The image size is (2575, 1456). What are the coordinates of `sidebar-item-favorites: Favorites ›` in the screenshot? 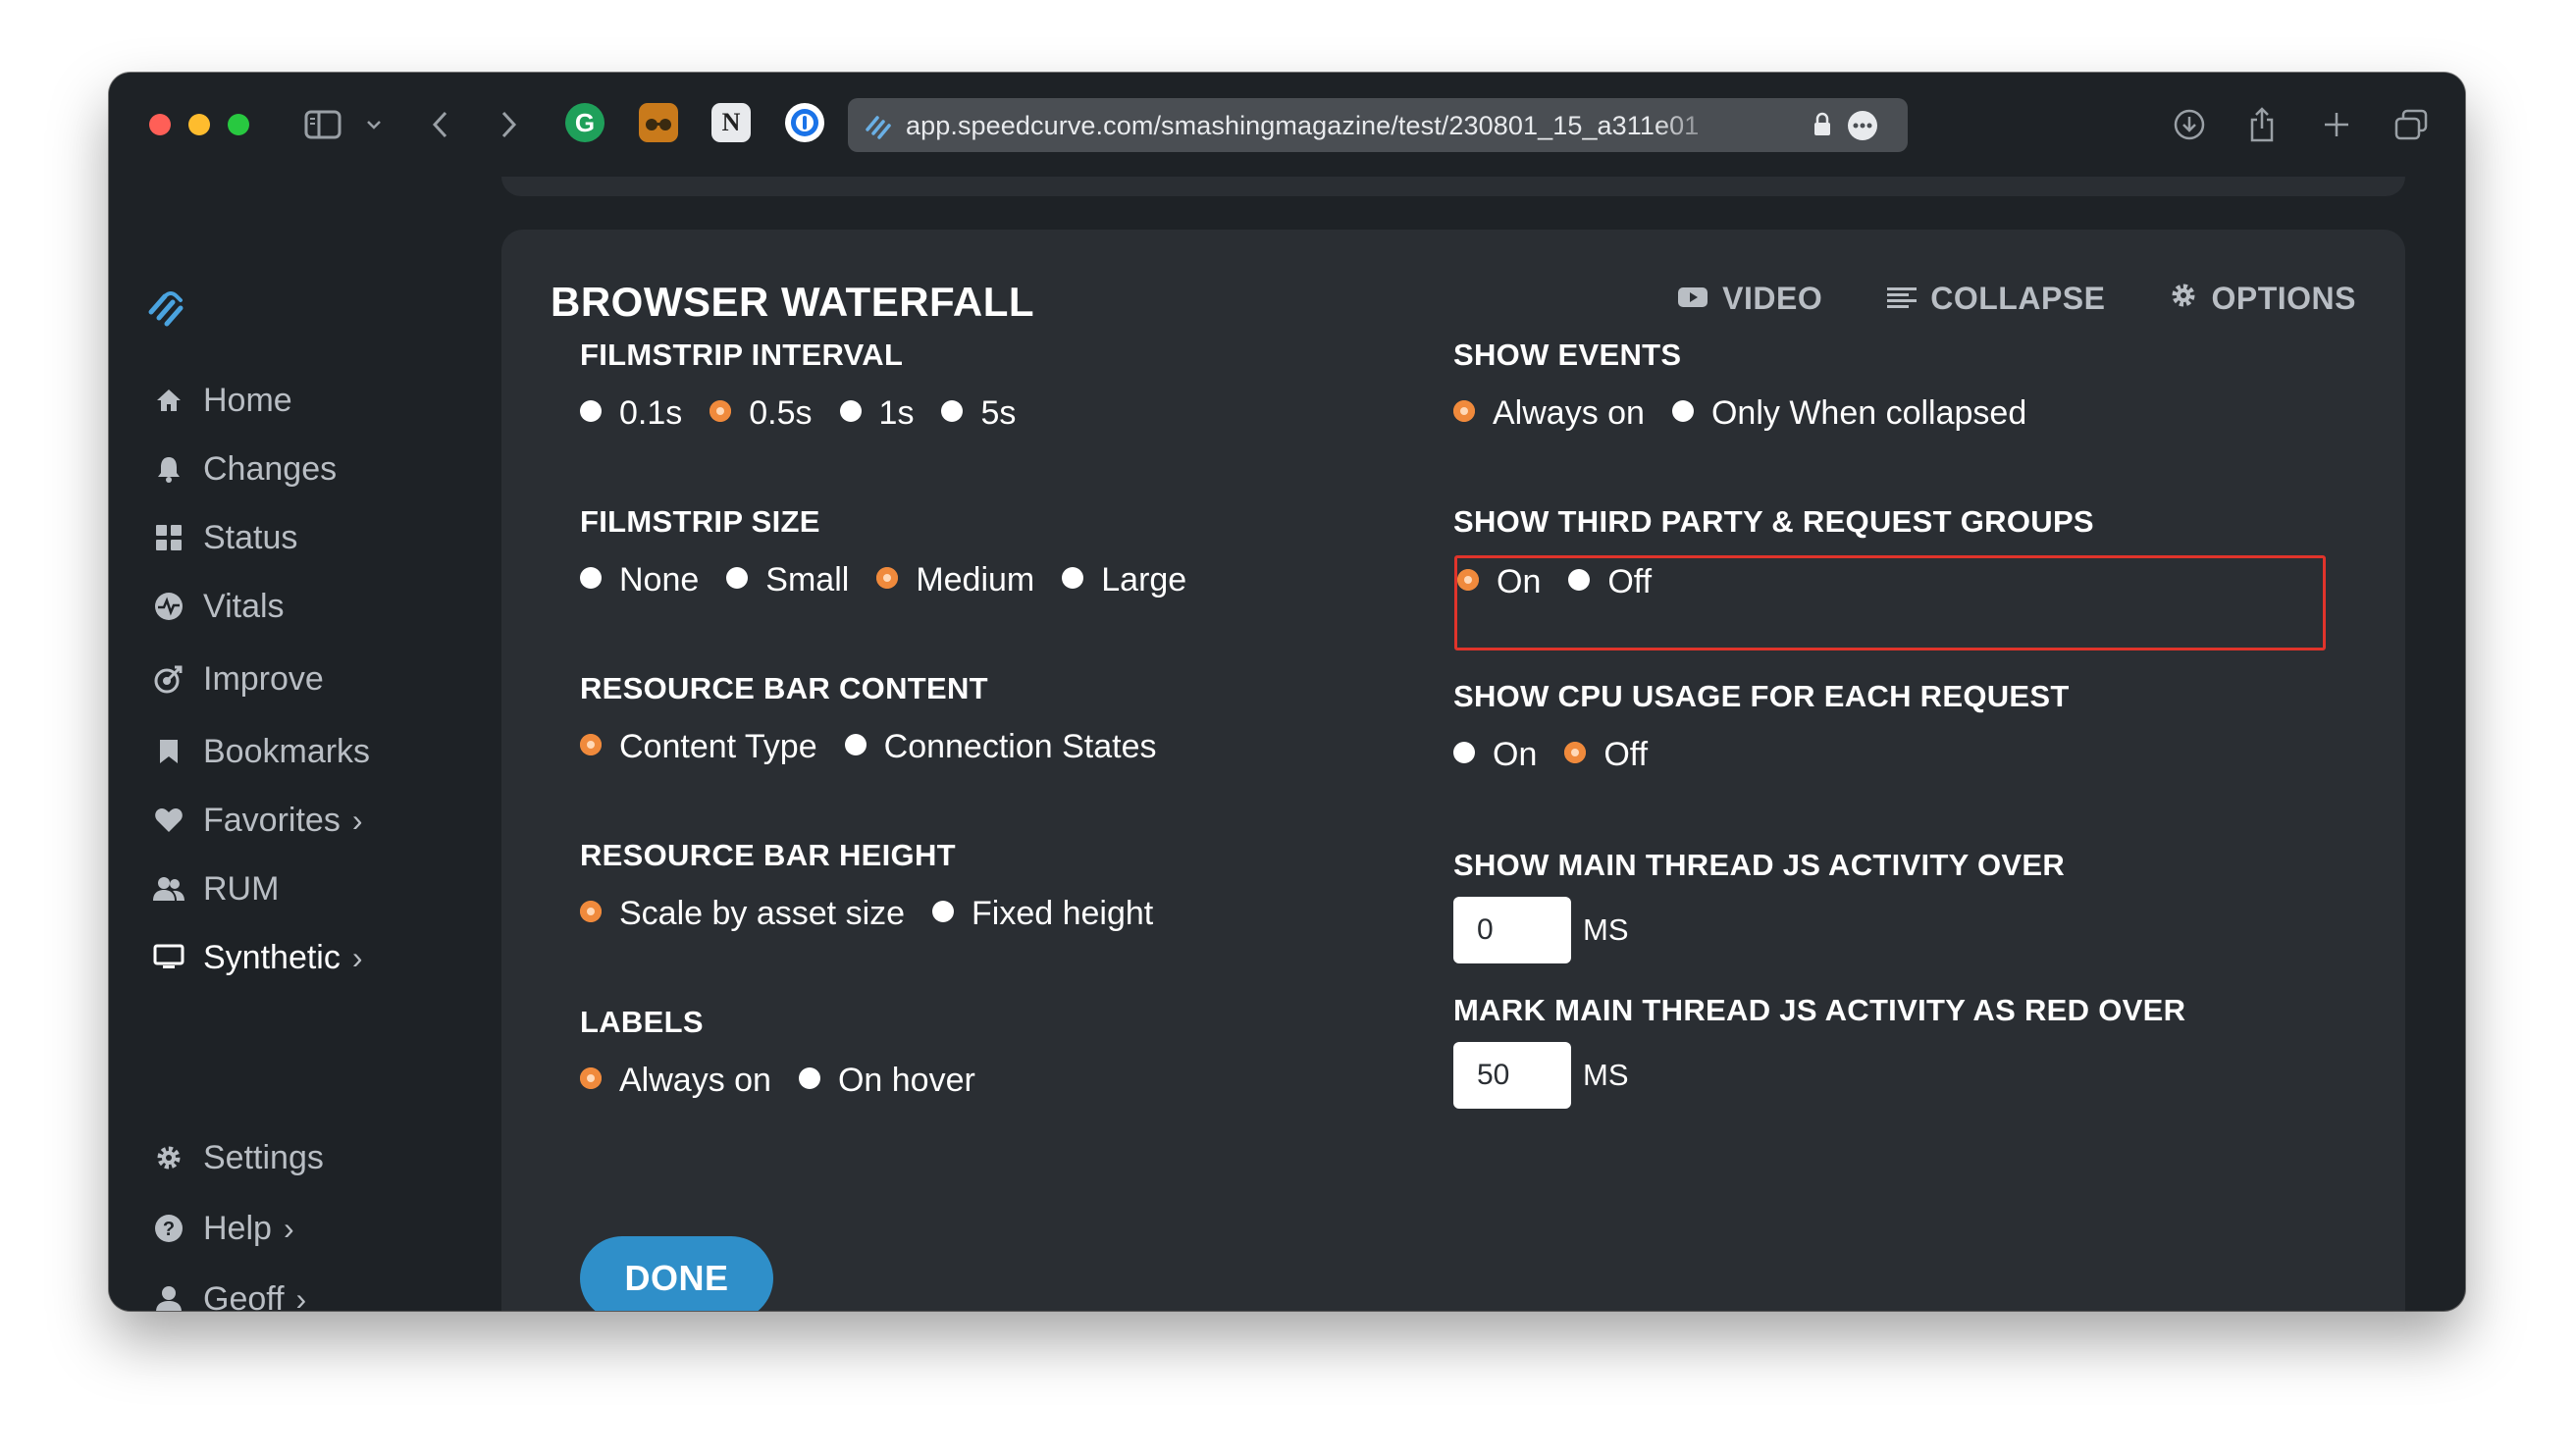 It's located at (257, 820).